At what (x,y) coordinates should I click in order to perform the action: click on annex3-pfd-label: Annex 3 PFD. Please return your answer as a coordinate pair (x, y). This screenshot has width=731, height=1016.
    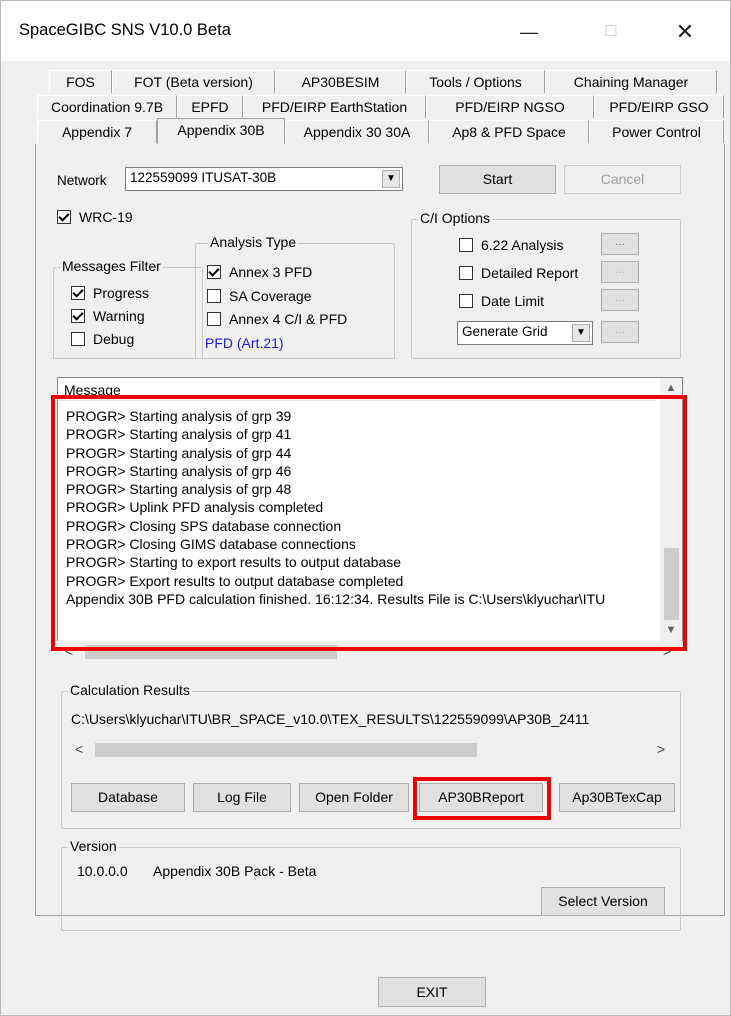
    Looking at the image, I should click on (271, 272).